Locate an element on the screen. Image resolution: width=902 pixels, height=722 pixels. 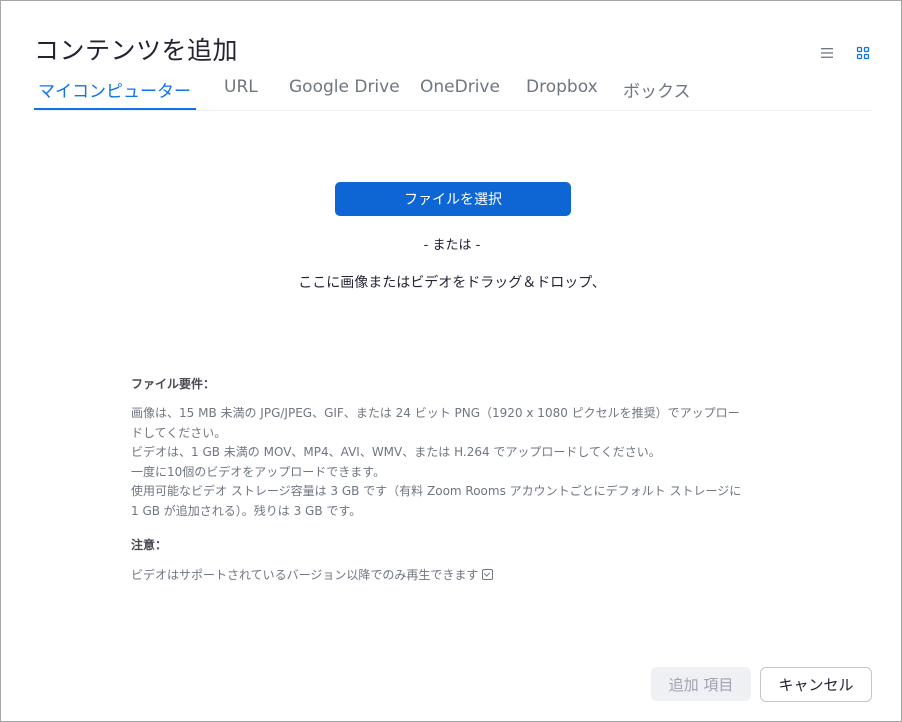
add-items-button: 追加 項目 is located at coordinates (701, 684).